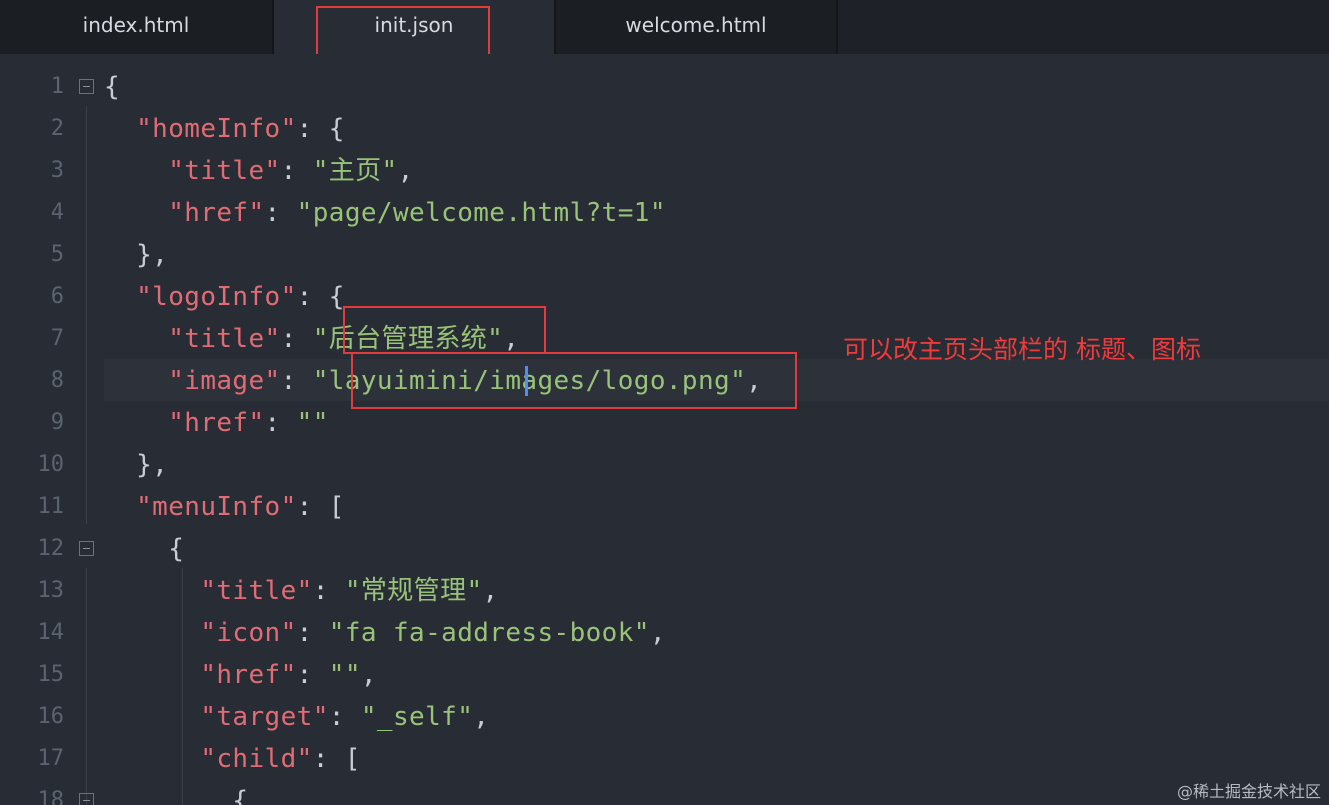 The image size is (1329, 805). Describe the element at coordinates (57, 338) in the screenshot. I see `line-number: 7` at that location.